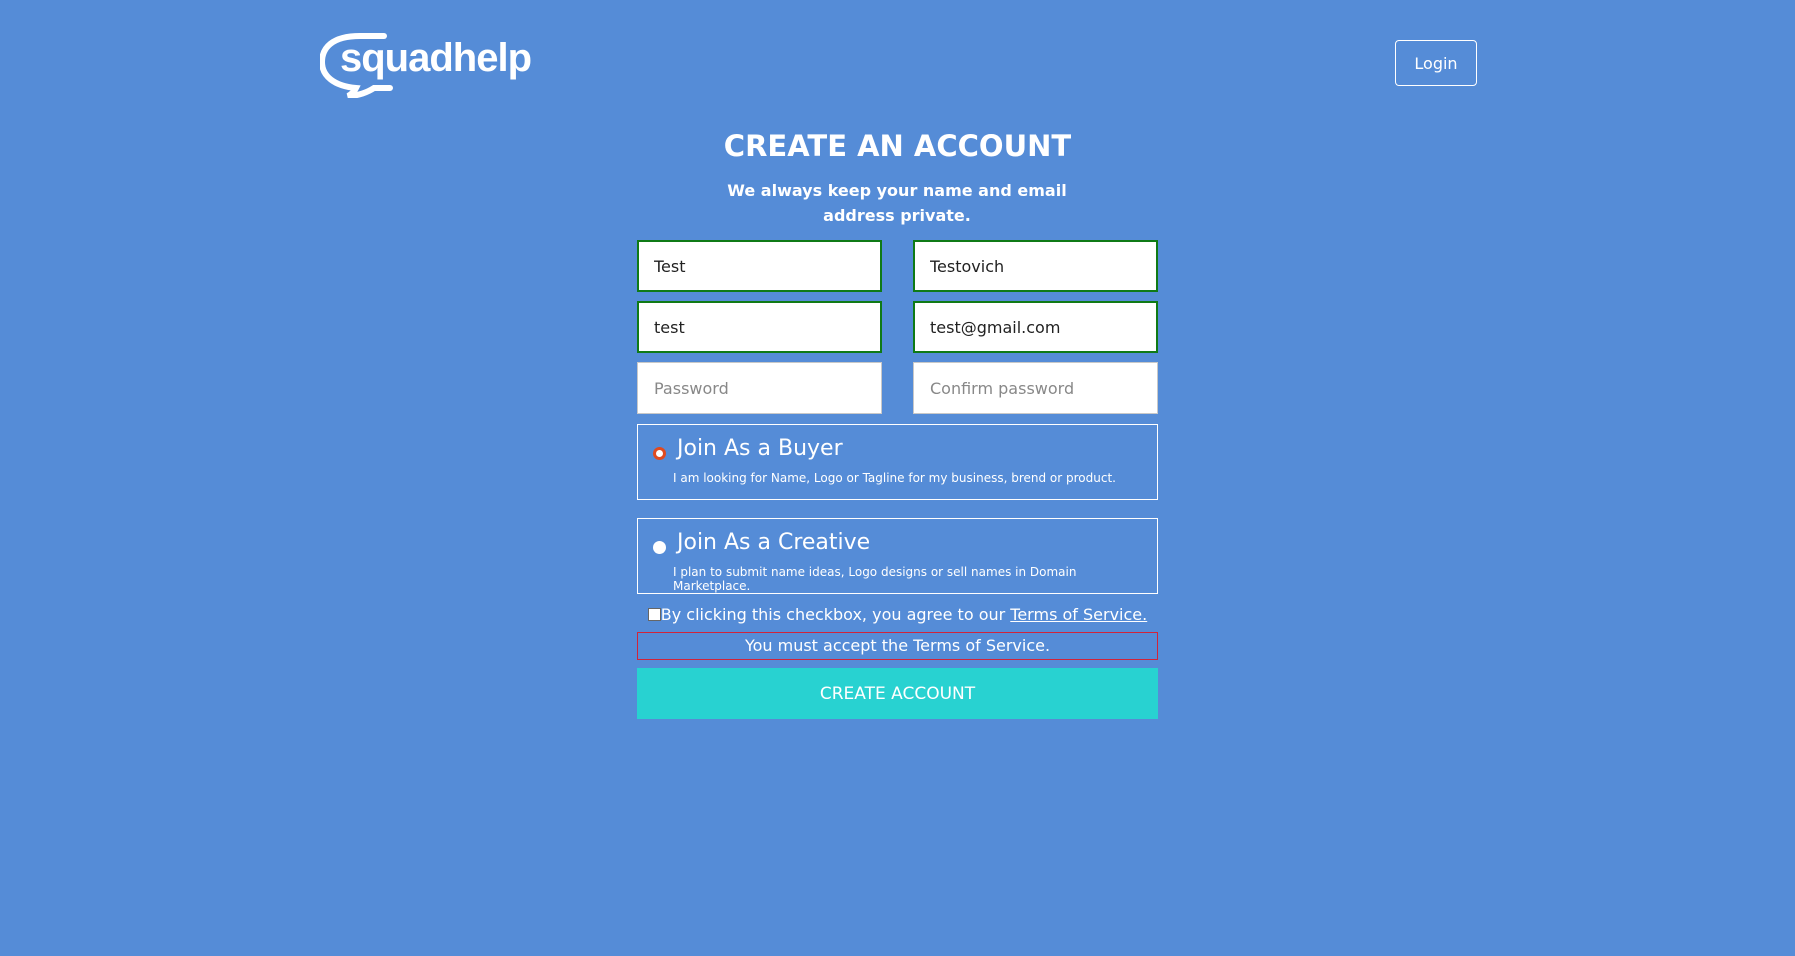  I want to click on creative-title: Join As a Creative, so click(774, 542).